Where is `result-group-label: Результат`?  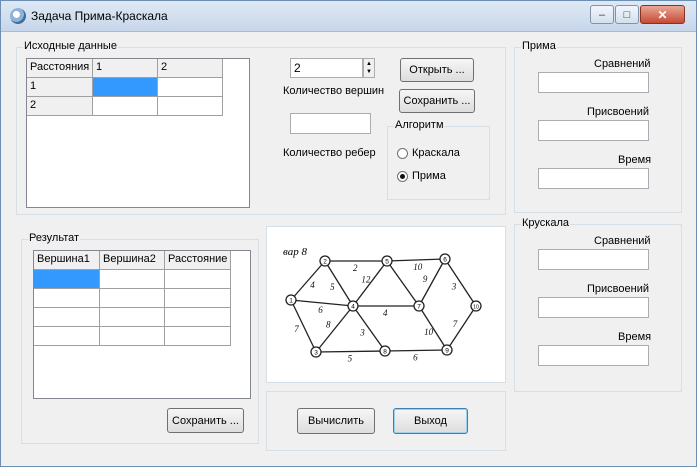 result-group-label: Результат is located at coordinates (54, 238).